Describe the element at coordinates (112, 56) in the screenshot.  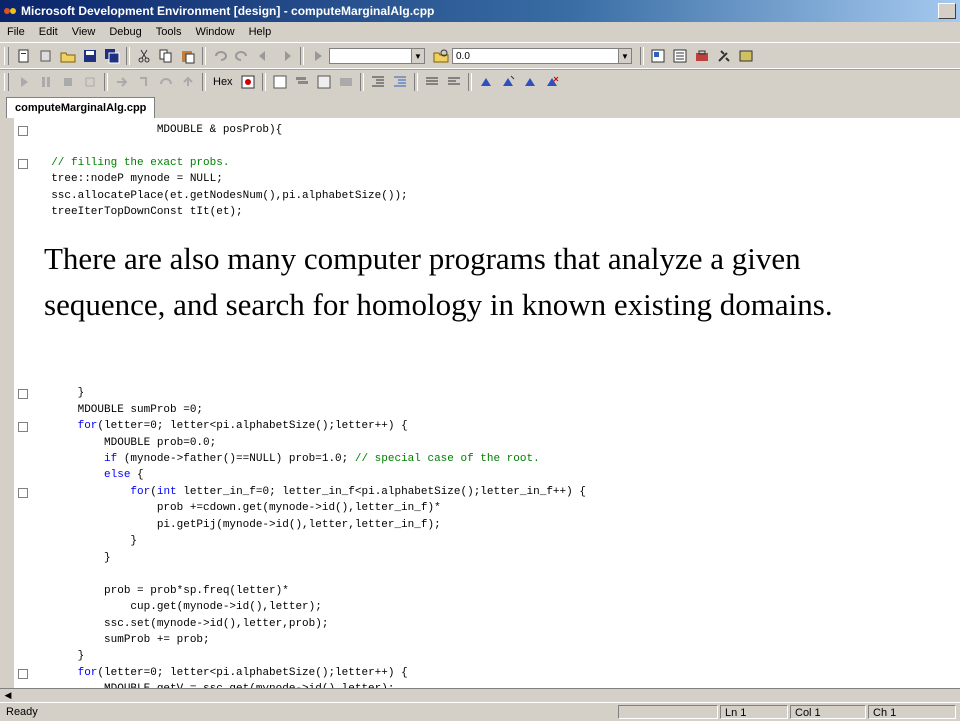
I see `save-all-icon` at that location.